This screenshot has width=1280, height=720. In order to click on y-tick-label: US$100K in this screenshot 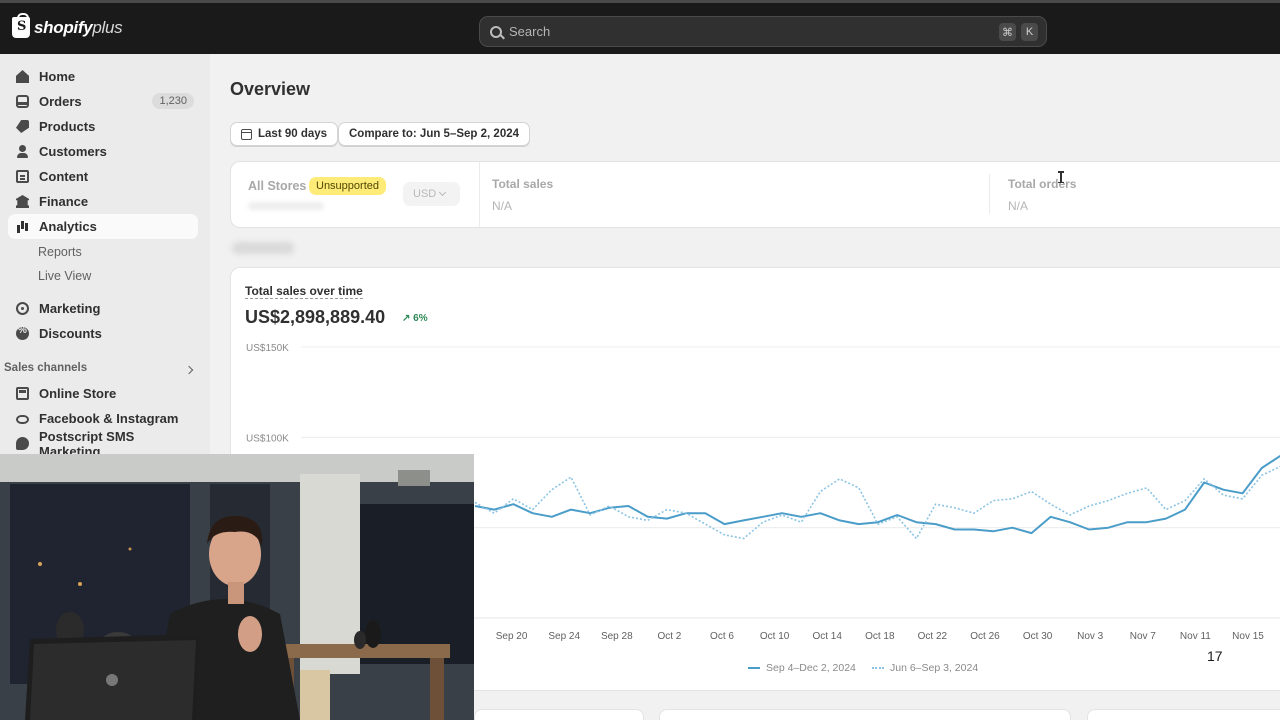, I will do `click(267, 438)`.